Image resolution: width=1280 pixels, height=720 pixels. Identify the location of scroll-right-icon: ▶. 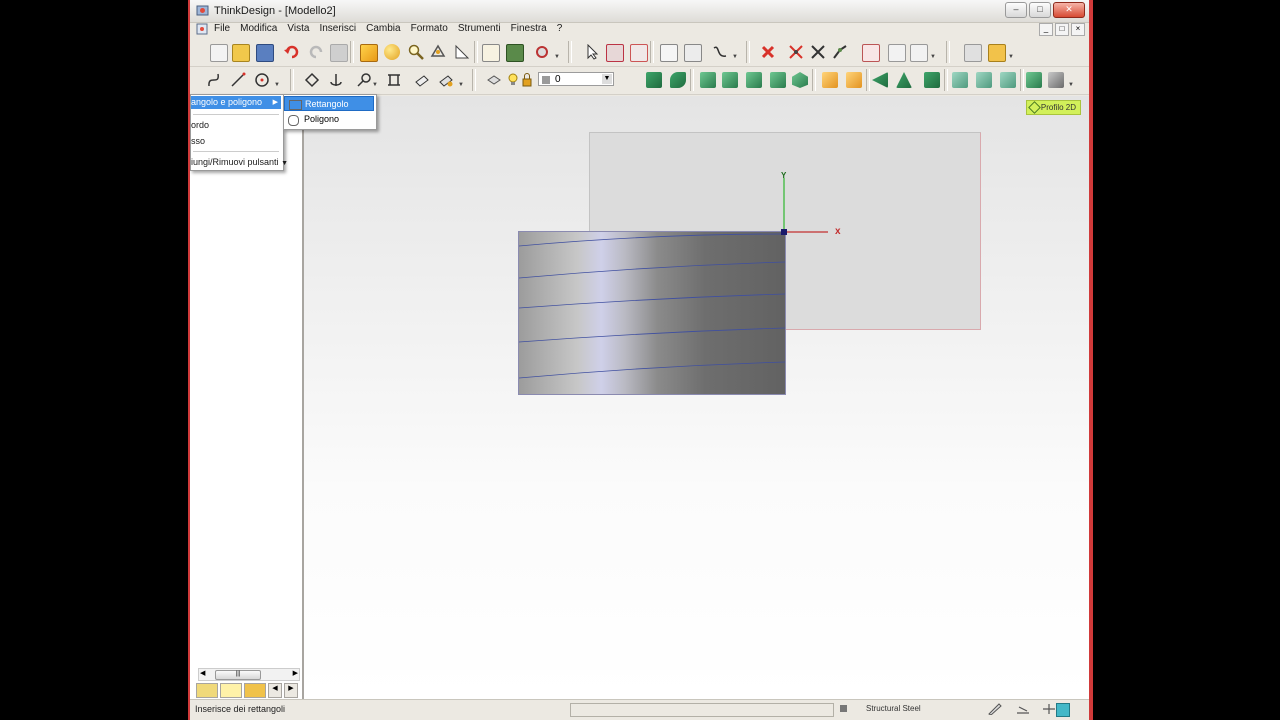
(295, 673).